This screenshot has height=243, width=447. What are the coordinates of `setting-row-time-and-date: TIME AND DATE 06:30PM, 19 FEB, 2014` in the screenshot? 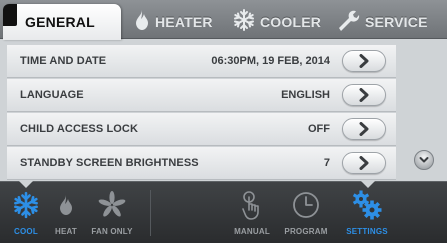 It's located at (201, 61).